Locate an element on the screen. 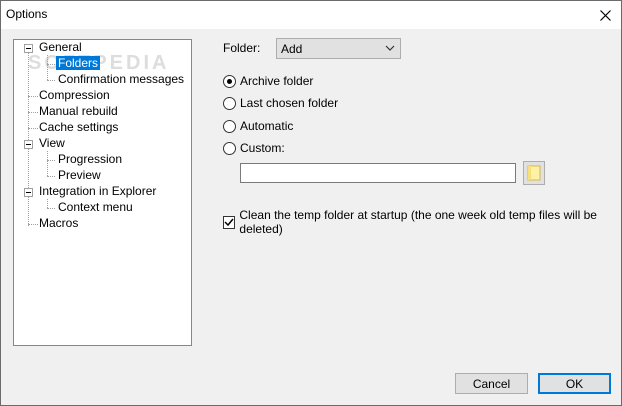 This screenshot has width=622, height=406. radio-custom: Custom: is located at coordinates (254, 148).